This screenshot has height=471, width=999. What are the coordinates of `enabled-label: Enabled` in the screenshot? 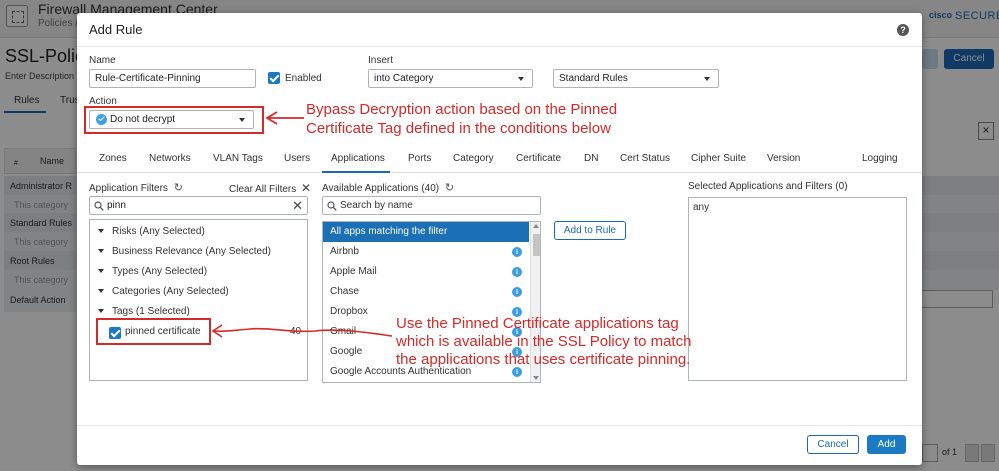 It's located at (303, 78).